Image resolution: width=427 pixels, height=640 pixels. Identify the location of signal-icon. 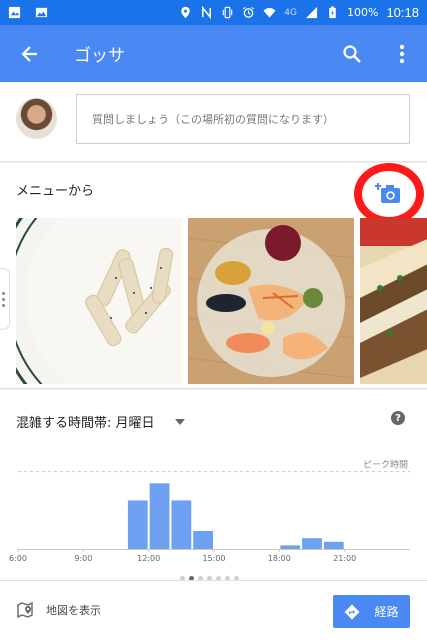
(311, 12).